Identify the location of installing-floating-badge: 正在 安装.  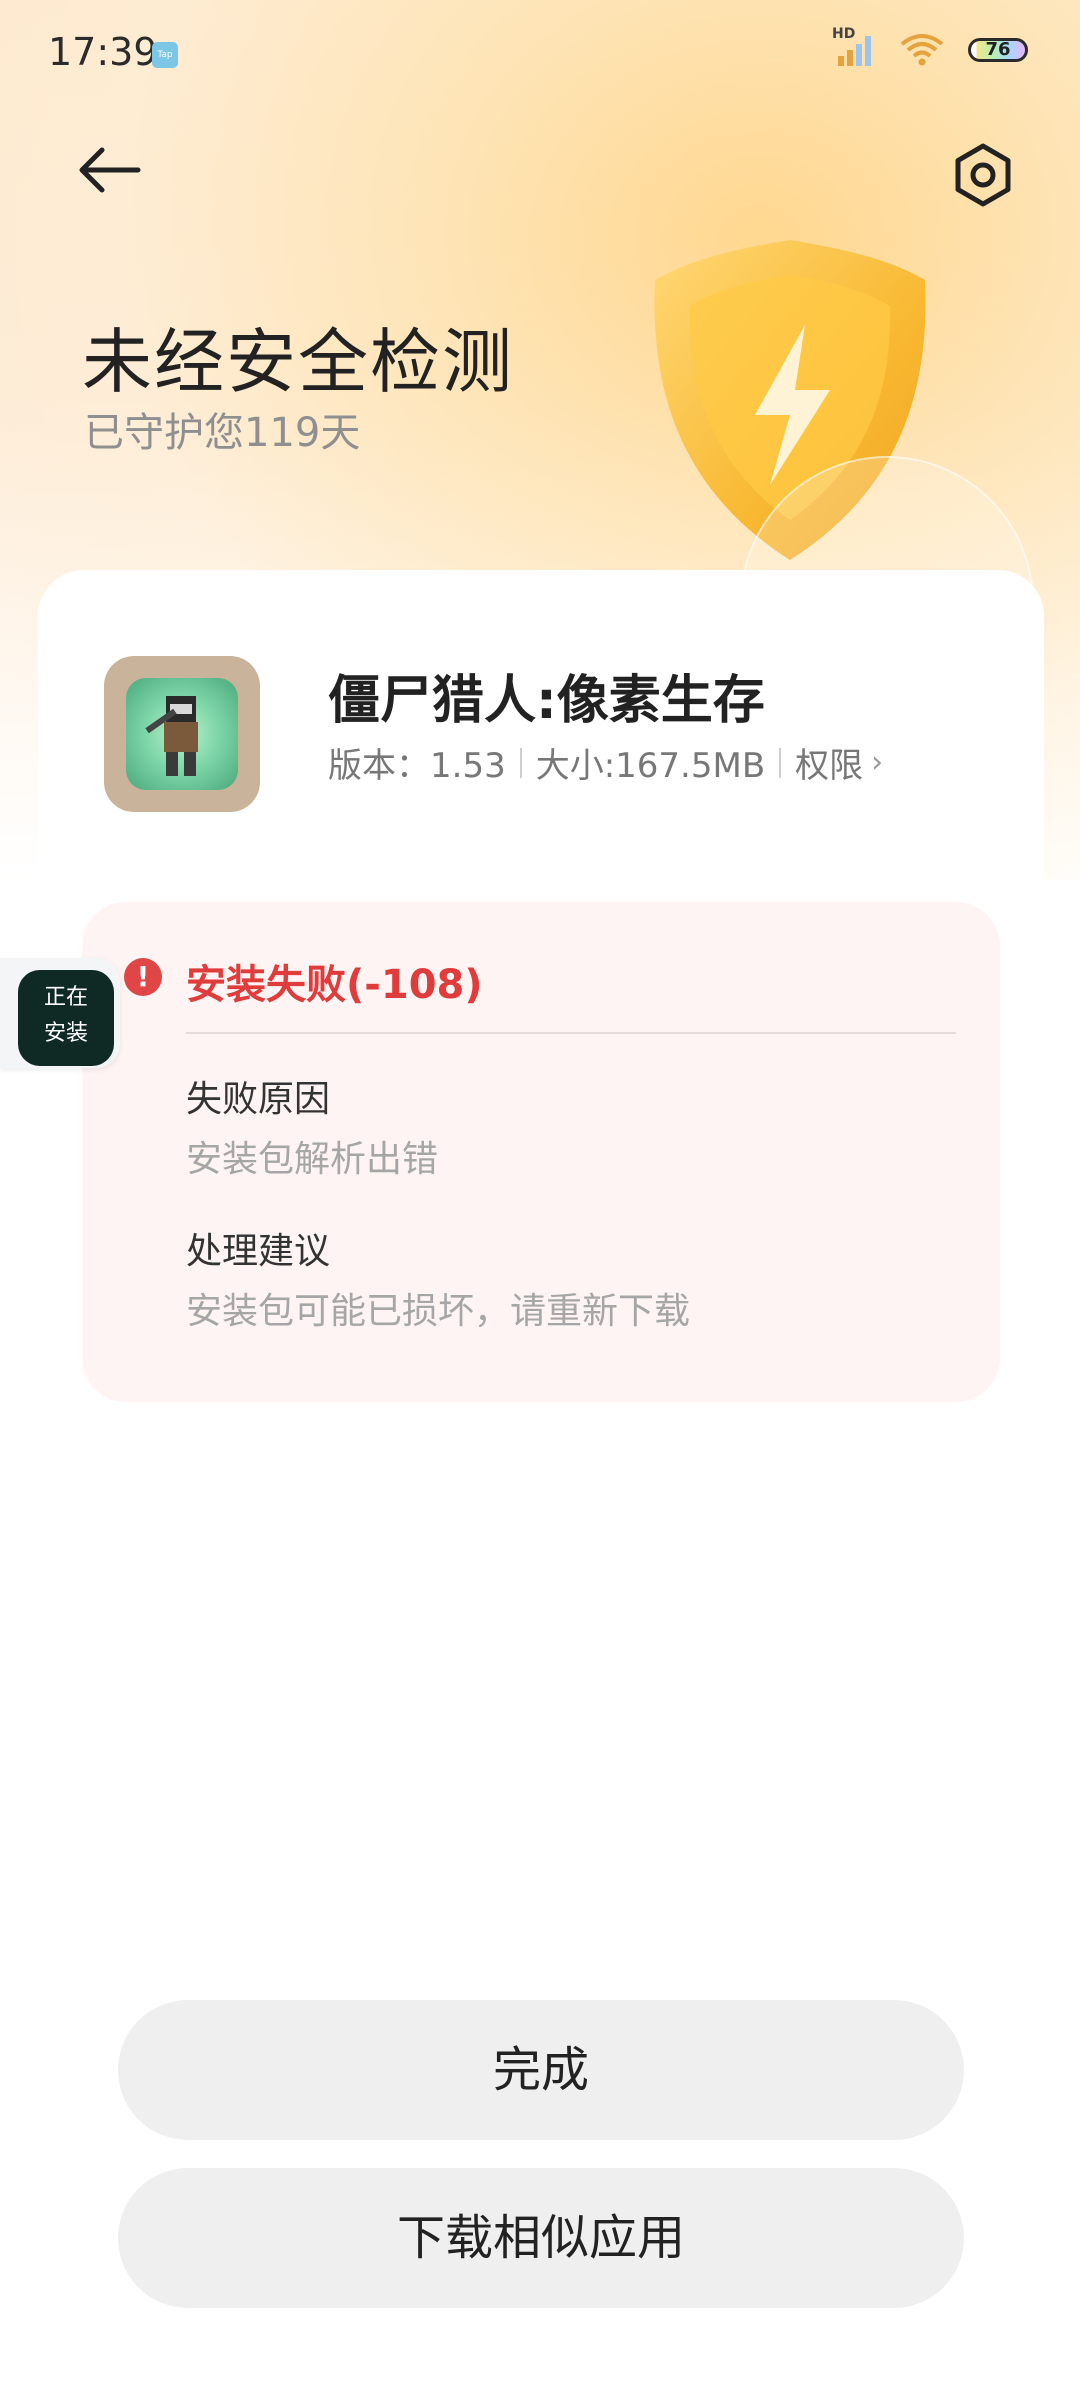
(60, 1013).